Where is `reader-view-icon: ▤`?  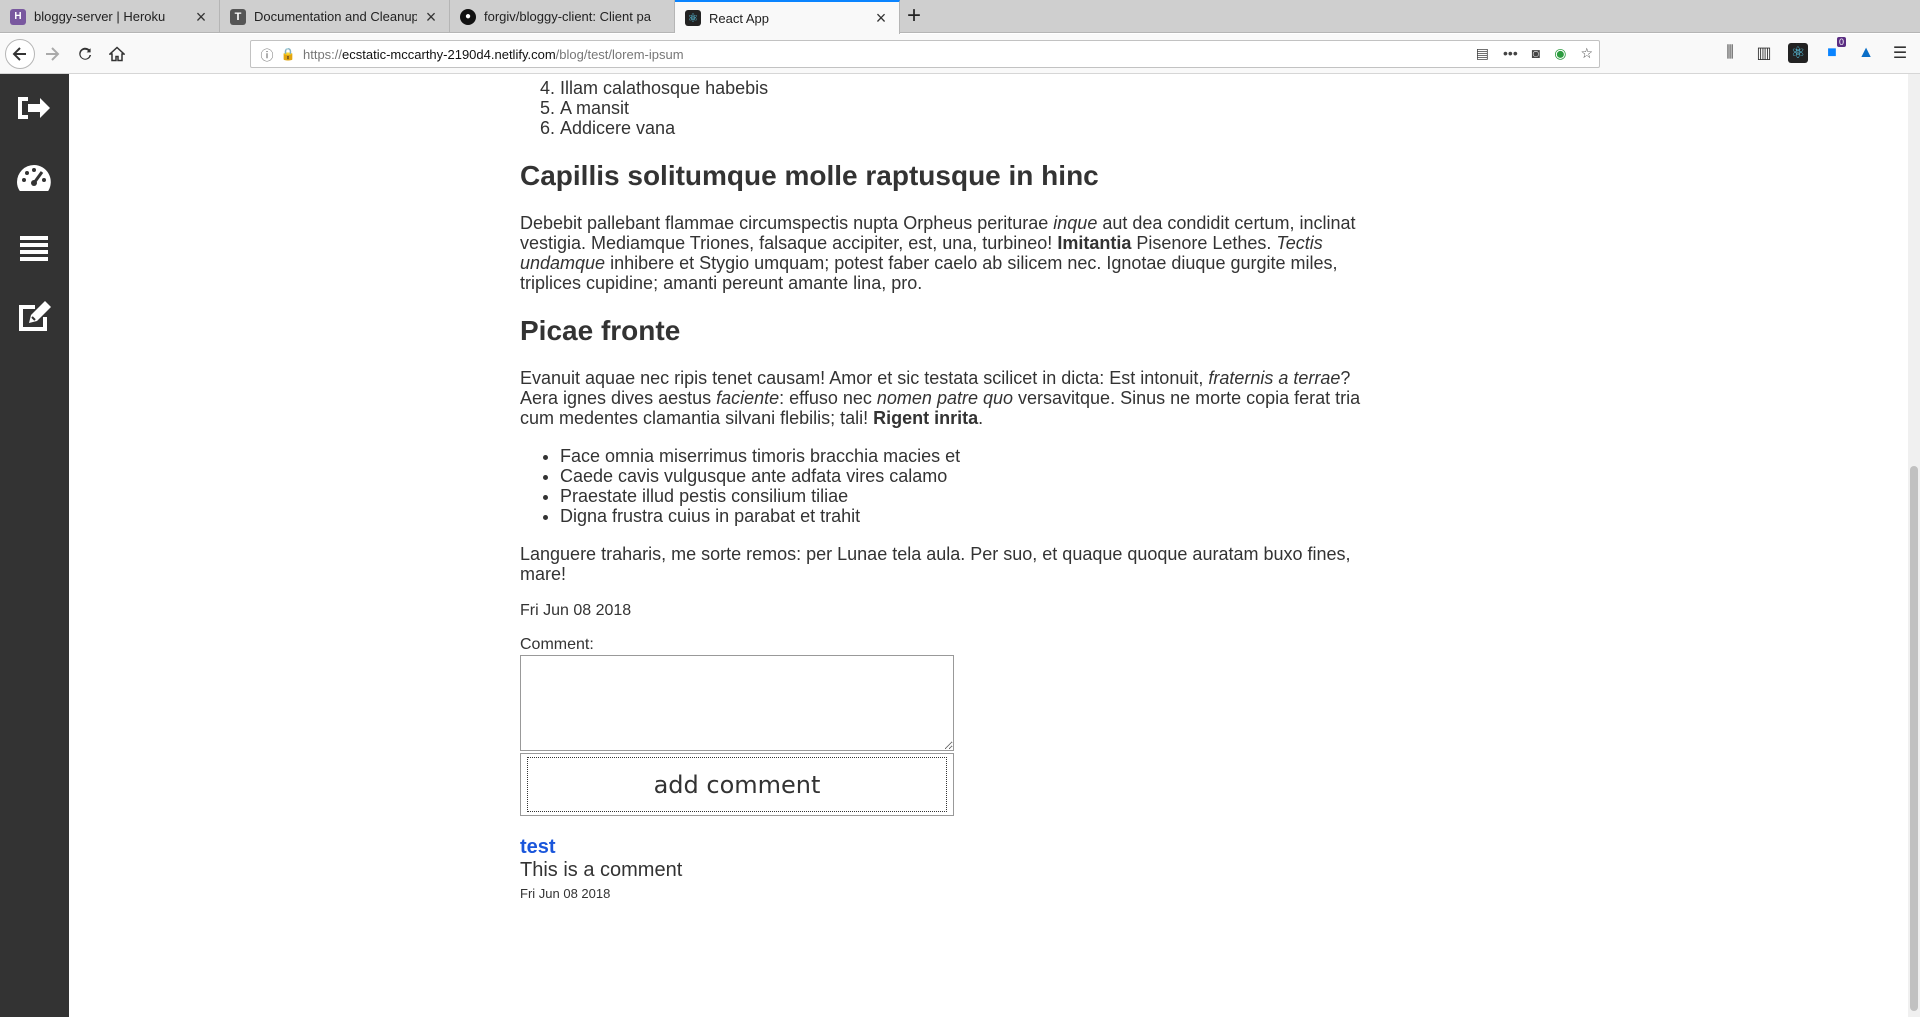 reader-view-icon: ▤ is located at coordinates (1482, 53).